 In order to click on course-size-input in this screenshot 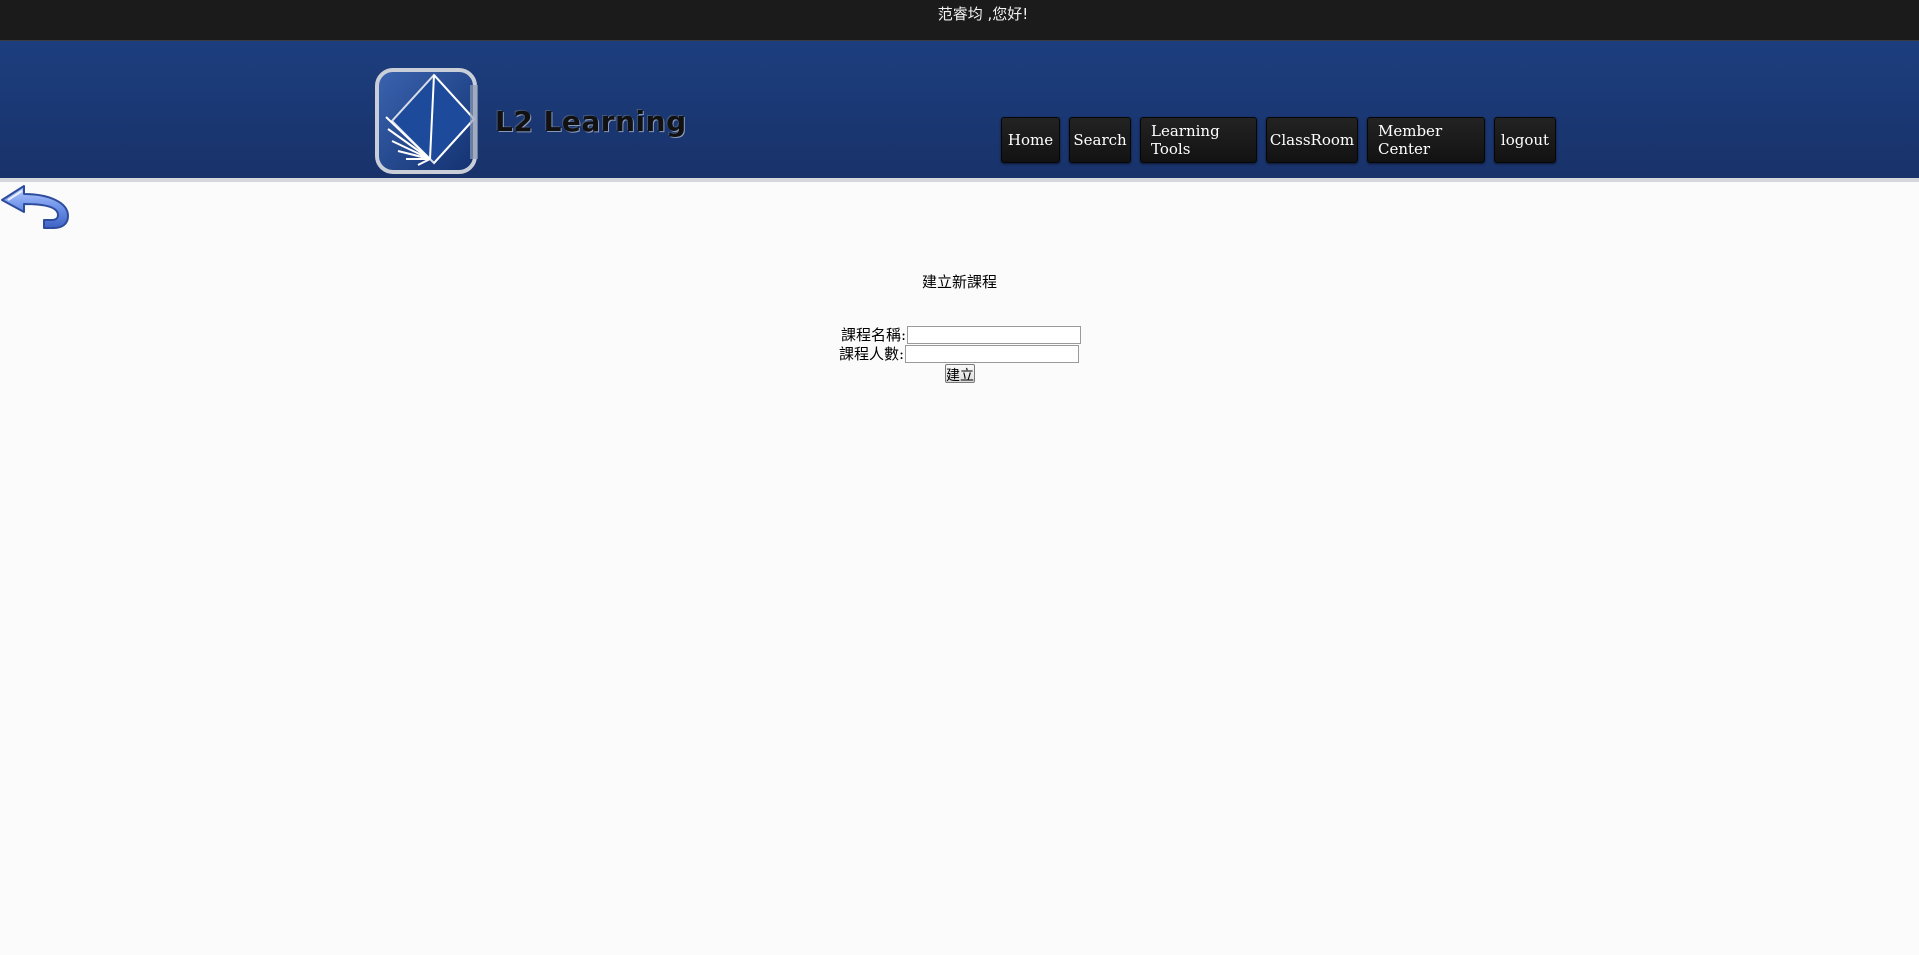, I will do `click(992, 353)`.